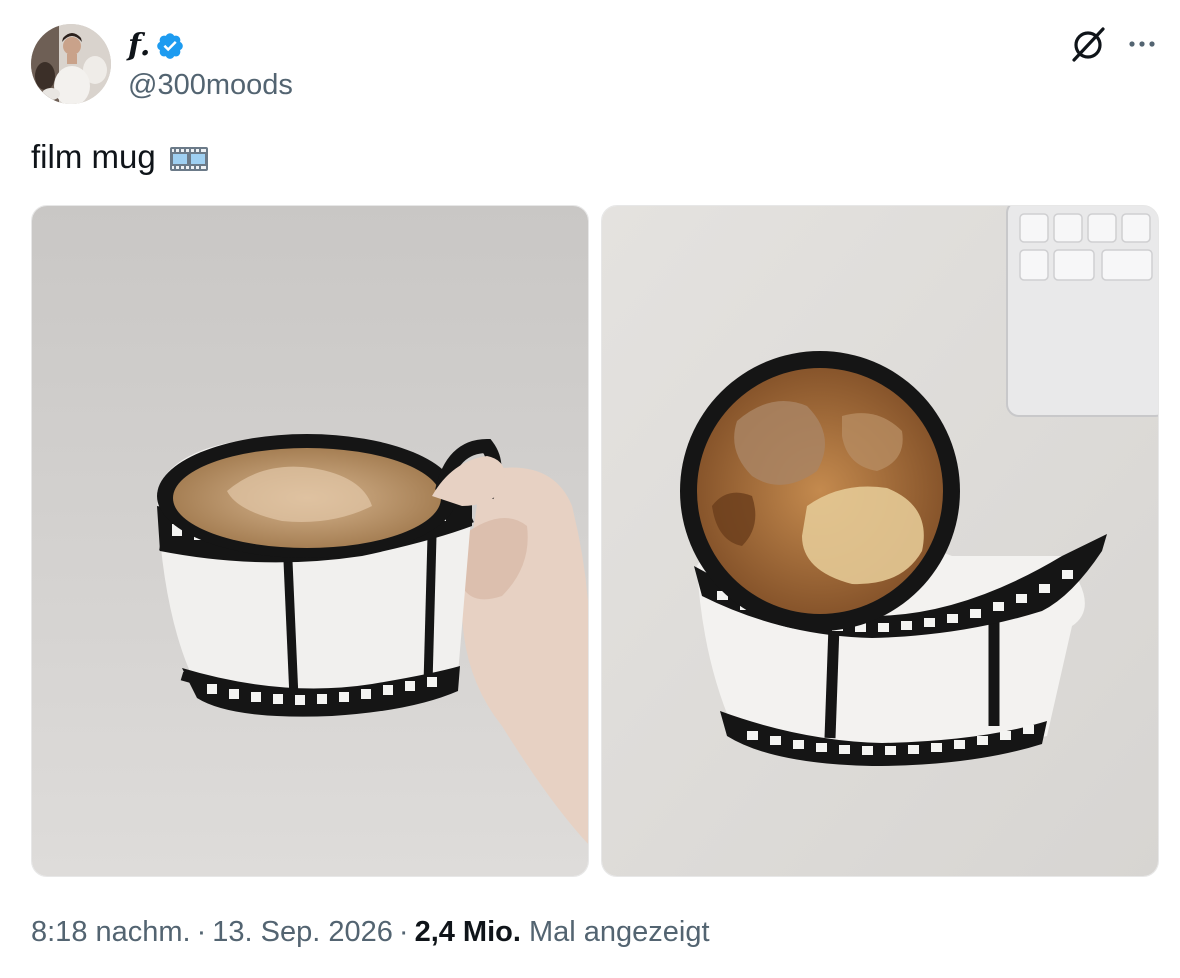 This screenshot has height=978, width=1180. I want to click on grok-icon, so click(1088, 44).